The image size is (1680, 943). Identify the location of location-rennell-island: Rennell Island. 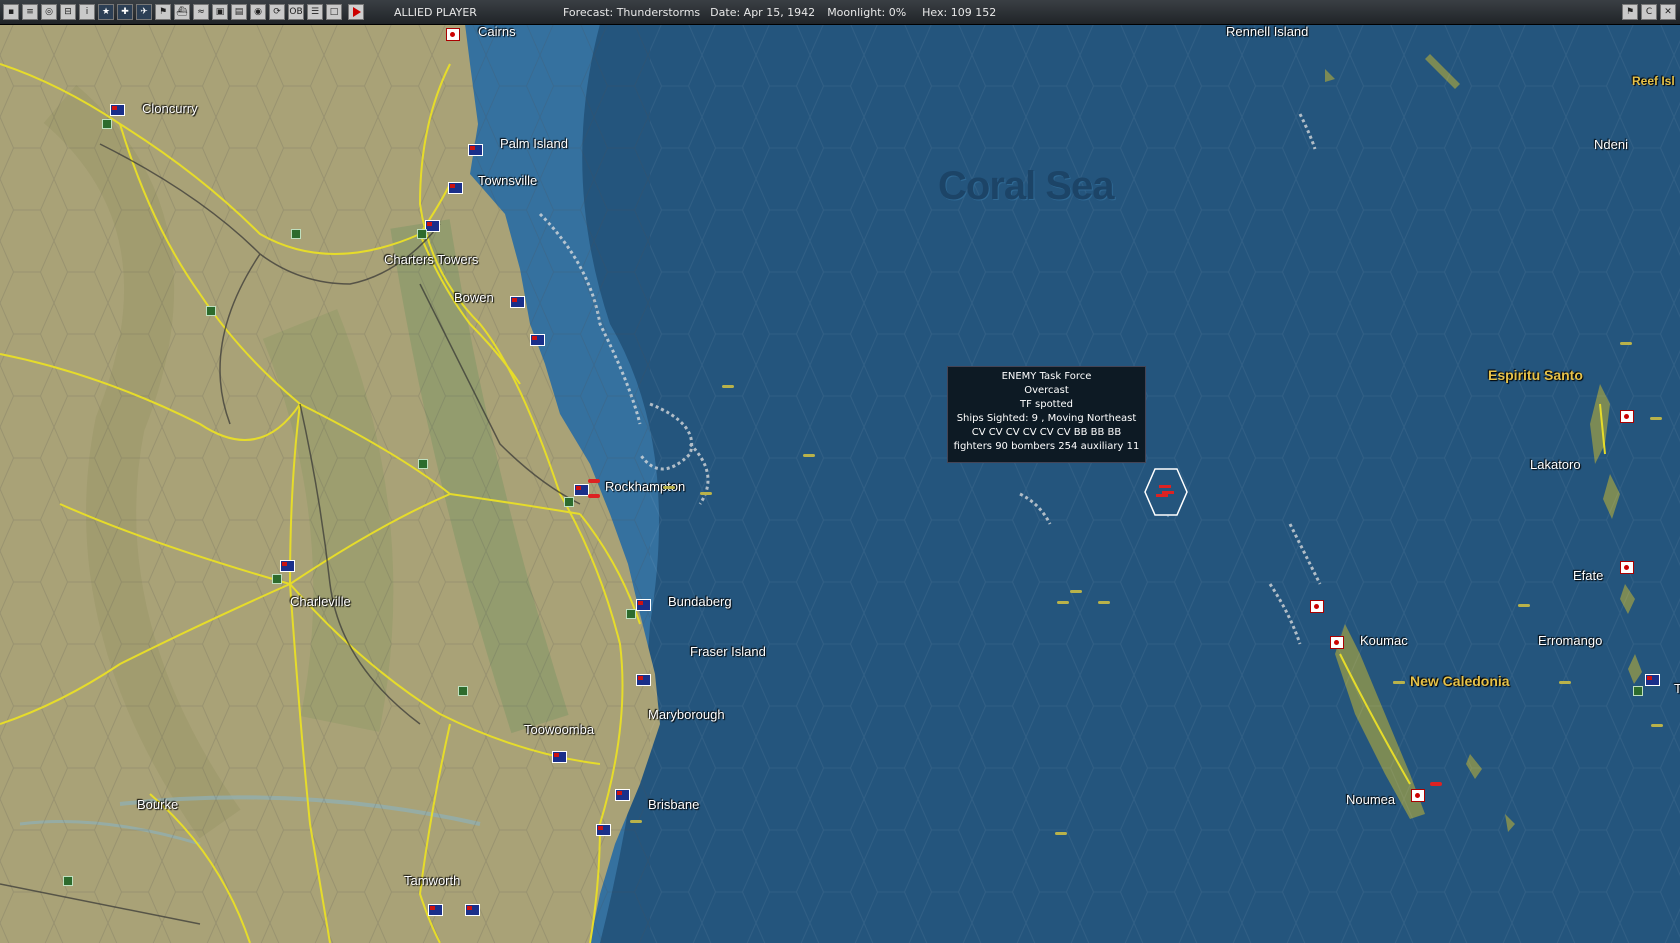
(1267, 31).